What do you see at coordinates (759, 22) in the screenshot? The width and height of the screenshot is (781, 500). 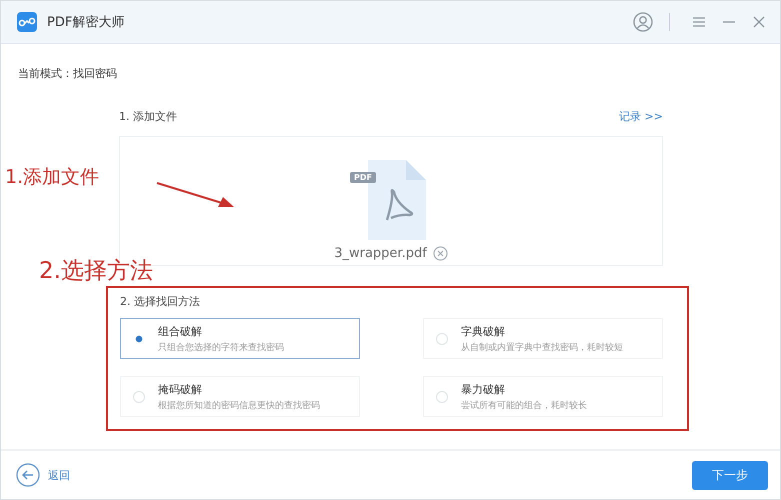 I see `close-icon` at bounding box center [759, 22].